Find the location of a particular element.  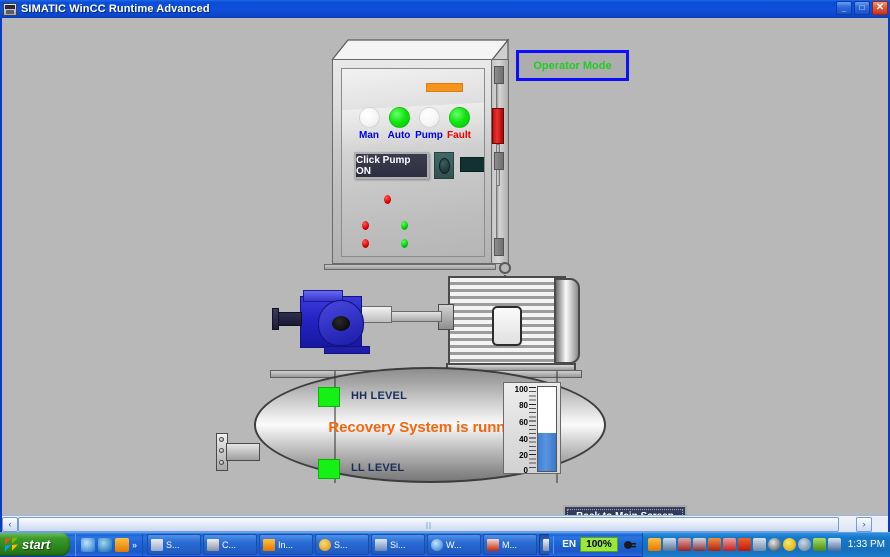

update-icon is located at coordinates (789, 544).